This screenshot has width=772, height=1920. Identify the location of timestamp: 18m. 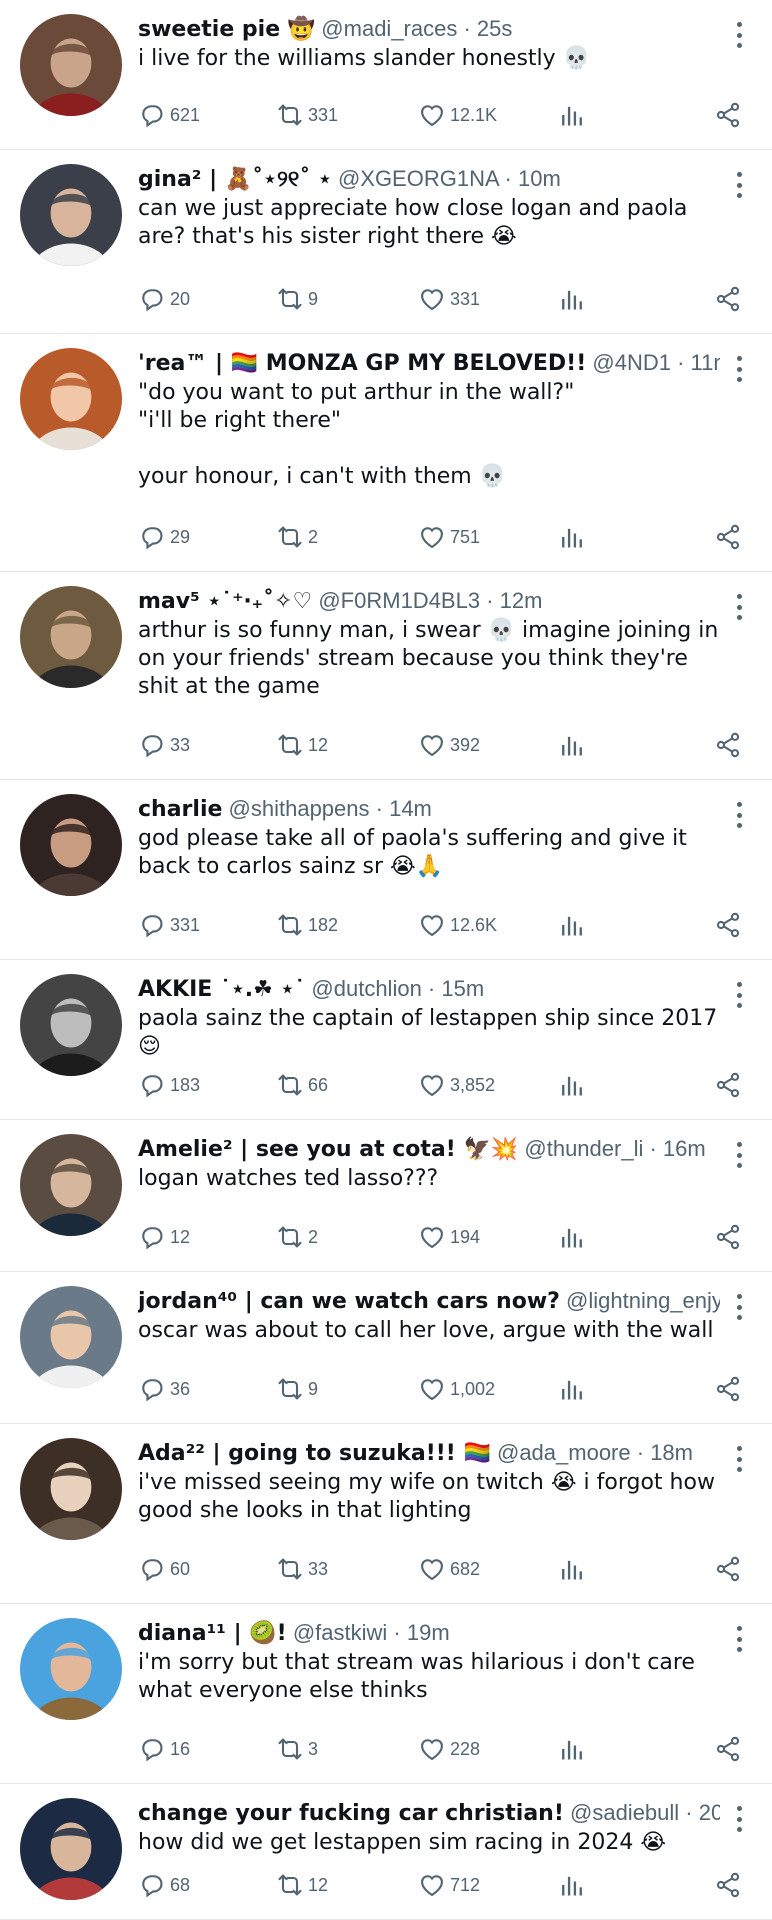
(671, 1452).